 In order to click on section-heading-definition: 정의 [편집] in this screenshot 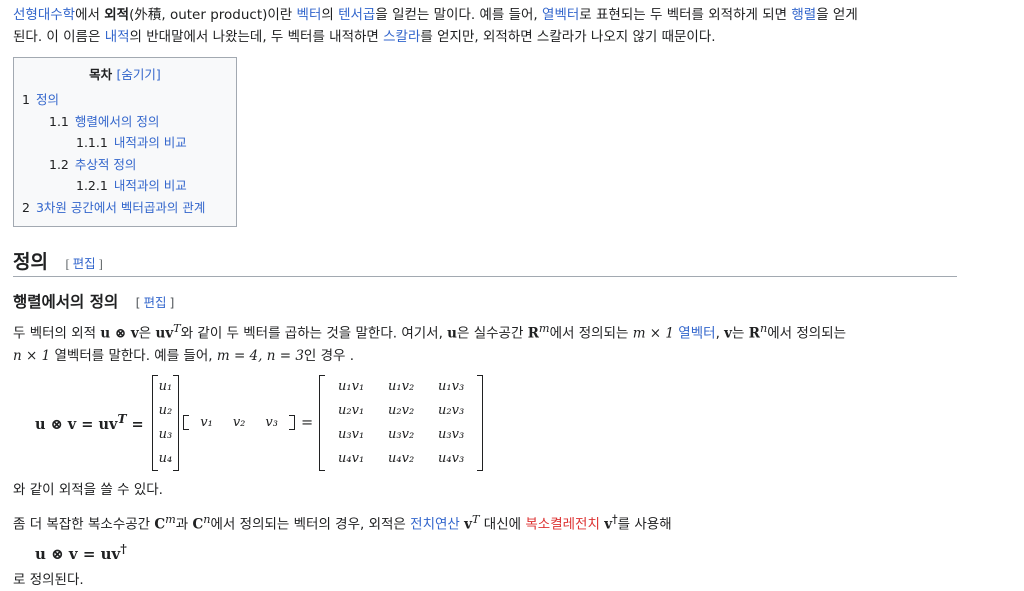, I will do `click(485, 262)`.